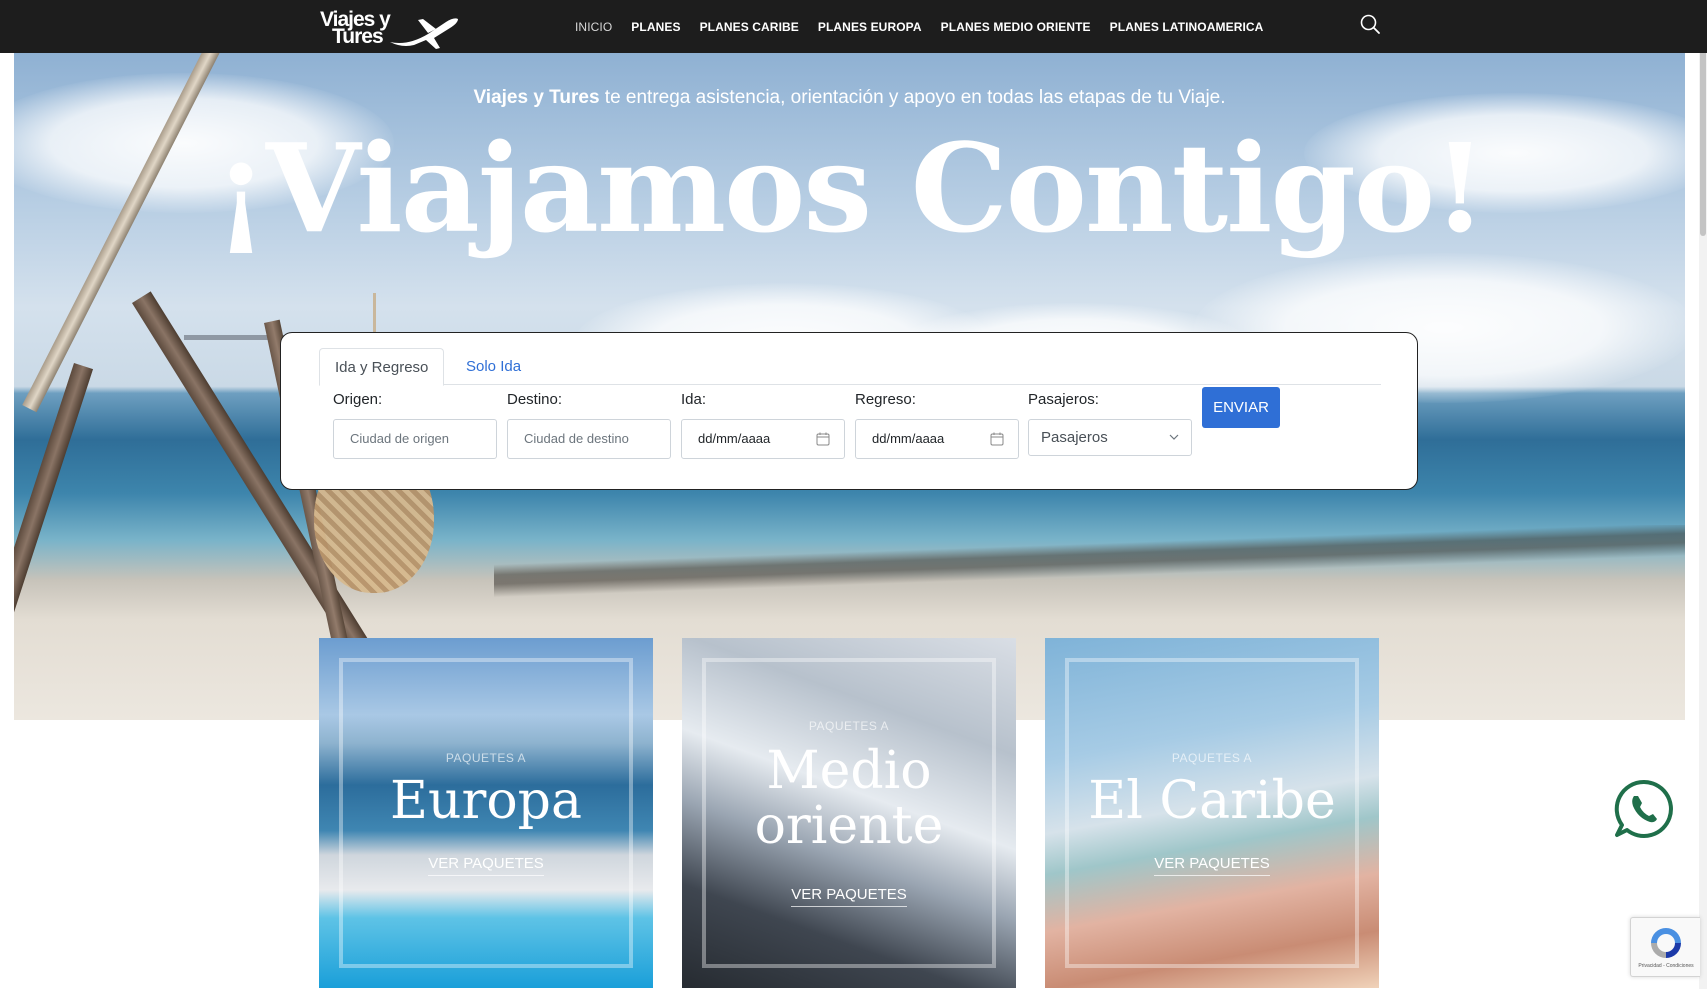  I want to click on ida-label: Ida:, so click(694, 399).